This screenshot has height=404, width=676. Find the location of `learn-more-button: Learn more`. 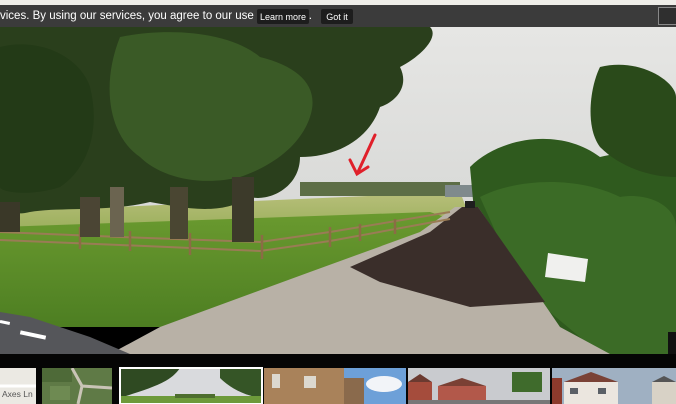

learn-more-button: Learn more is located at coordinates (283, 16).